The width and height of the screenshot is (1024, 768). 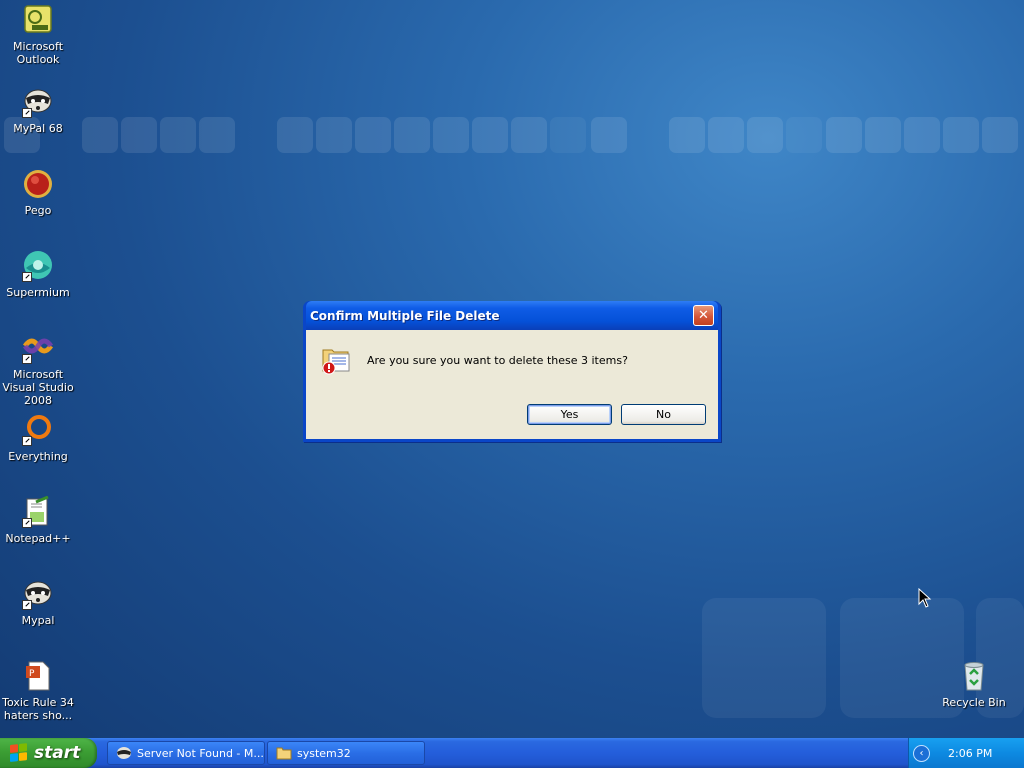 I want to click on notepadpp-icon, so click(x=38, y=511).